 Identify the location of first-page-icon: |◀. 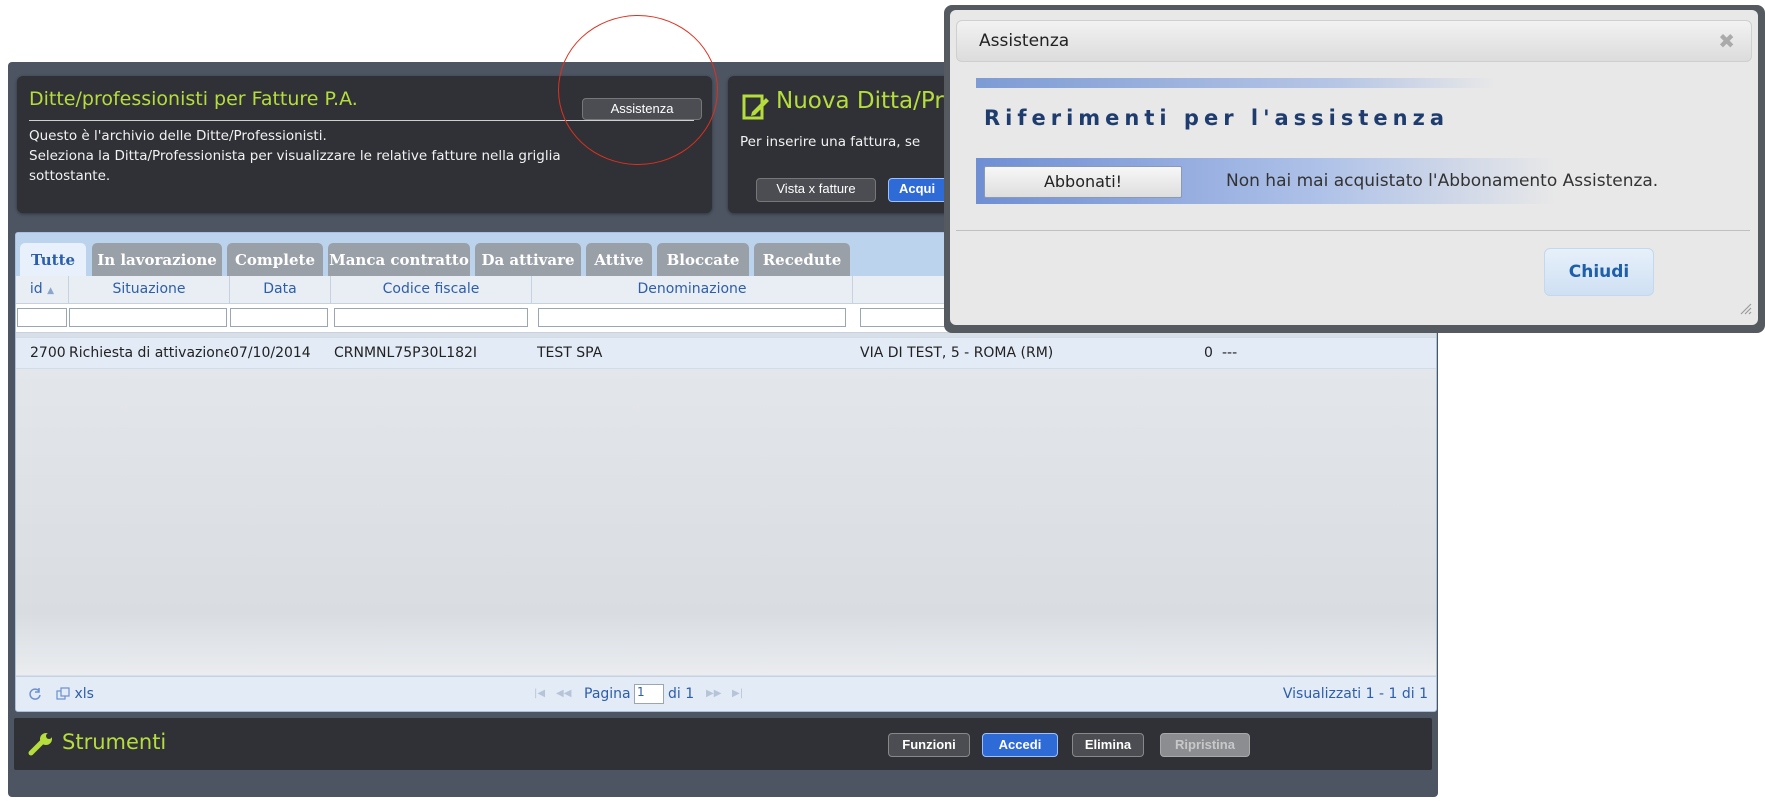
(539, 694).